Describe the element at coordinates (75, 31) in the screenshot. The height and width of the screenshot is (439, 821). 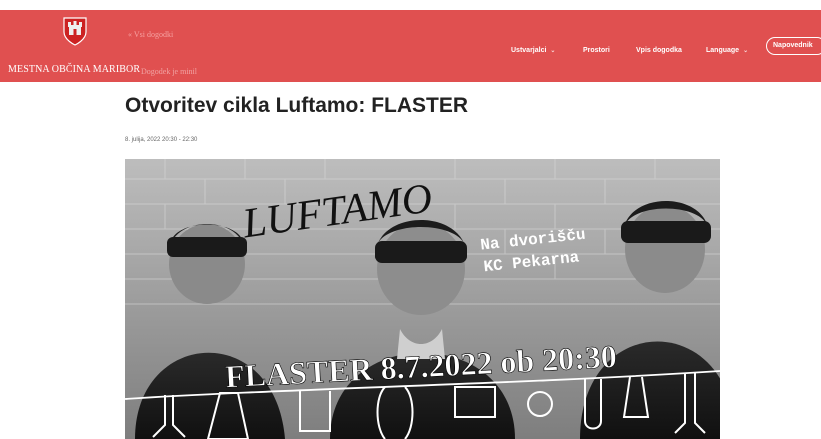
I see `coat-of-arms-icon` at that location.